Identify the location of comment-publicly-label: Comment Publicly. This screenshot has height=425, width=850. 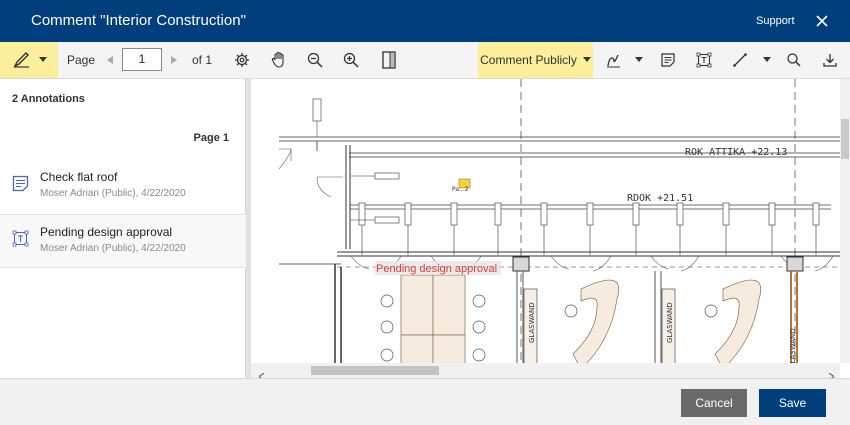
(528, 60).